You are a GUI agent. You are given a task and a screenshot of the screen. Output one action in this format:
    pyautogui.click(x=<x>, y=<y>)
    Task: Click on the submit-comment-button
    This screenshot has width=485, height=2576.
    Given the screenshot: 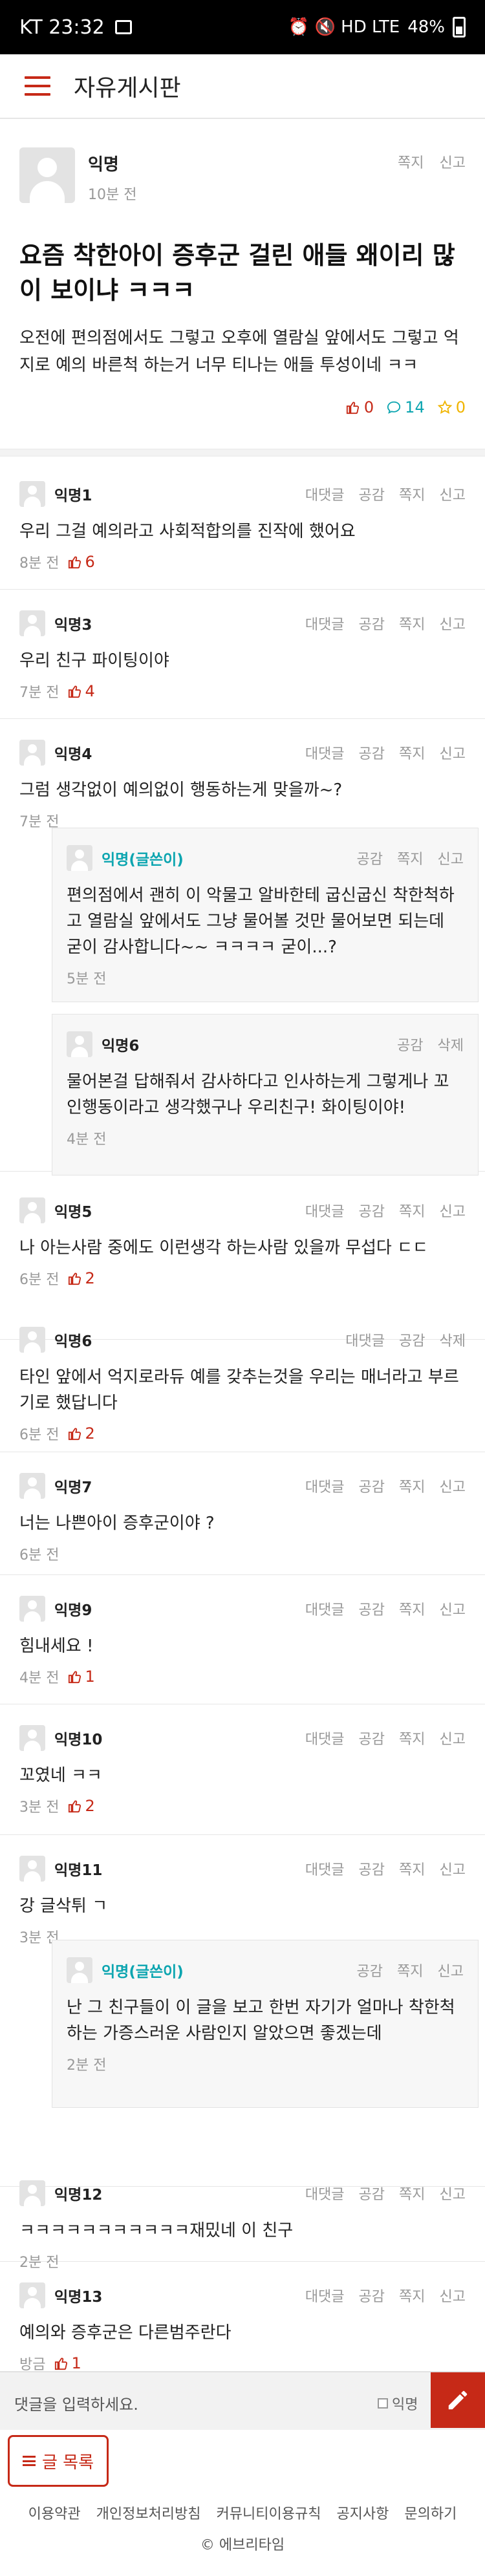 What is the action you would take?
    pyautogui.click(x=458, y=2400)
    